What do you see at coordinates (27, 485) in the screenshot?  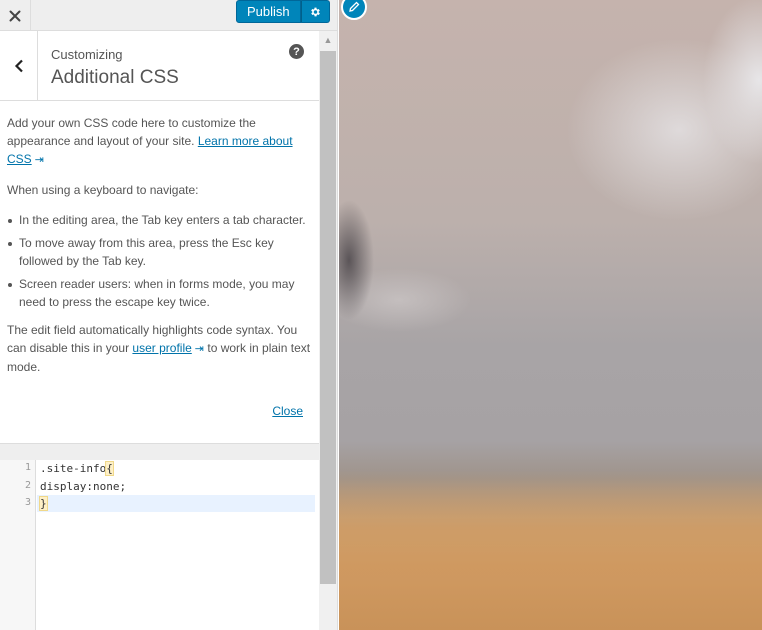 I see `line-number: 2` at bounding box center [27, 485].